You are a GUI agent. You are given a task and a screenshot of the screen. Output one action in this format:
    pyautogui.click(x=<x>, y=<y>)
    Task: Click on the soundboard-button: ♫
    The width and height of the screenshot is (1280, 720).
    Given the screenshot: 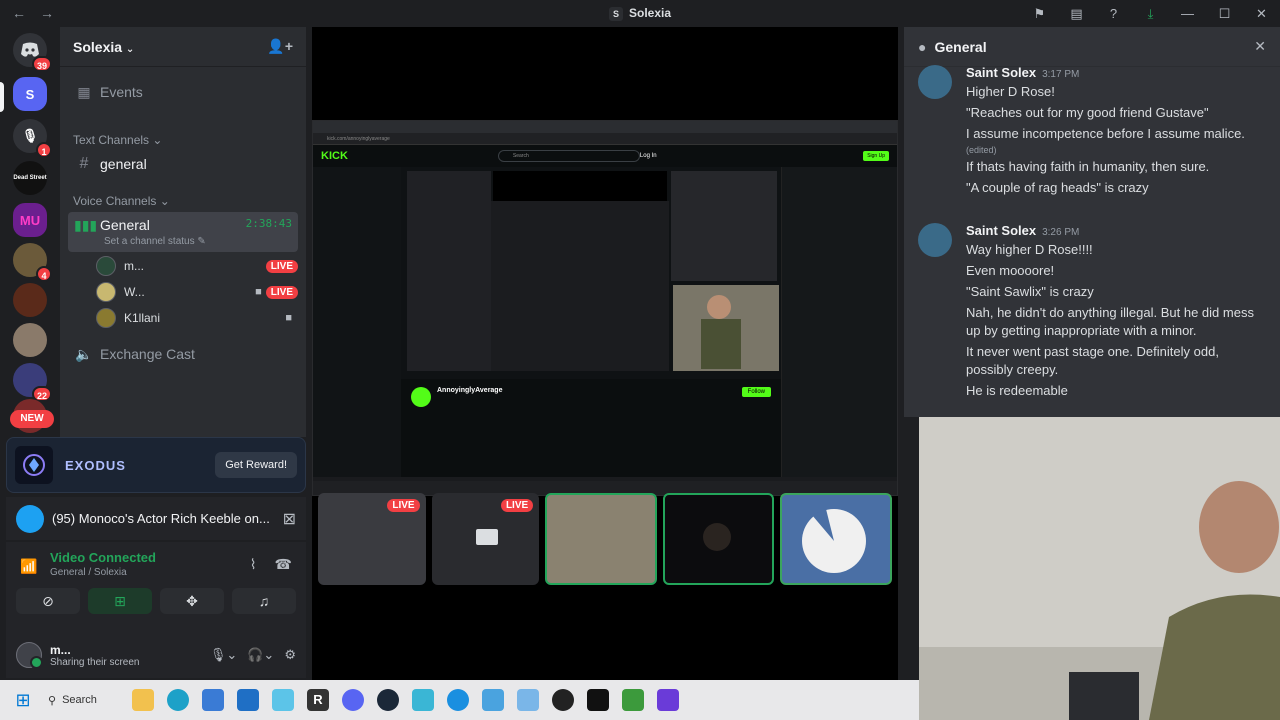 What is the action you would take?
    pyautogui.click(x=264, y=601)
    